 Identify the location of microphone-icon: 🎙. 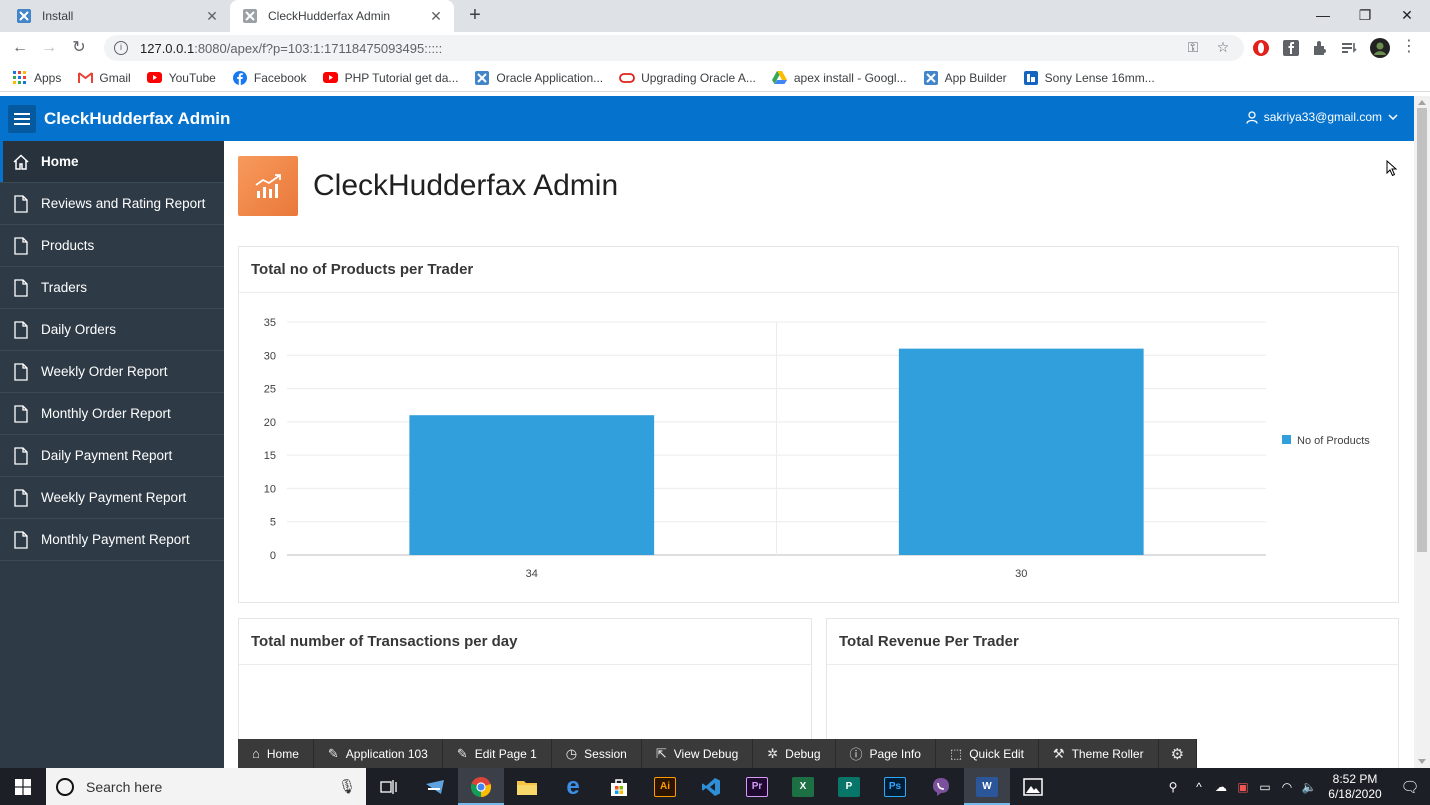
(347, 786).